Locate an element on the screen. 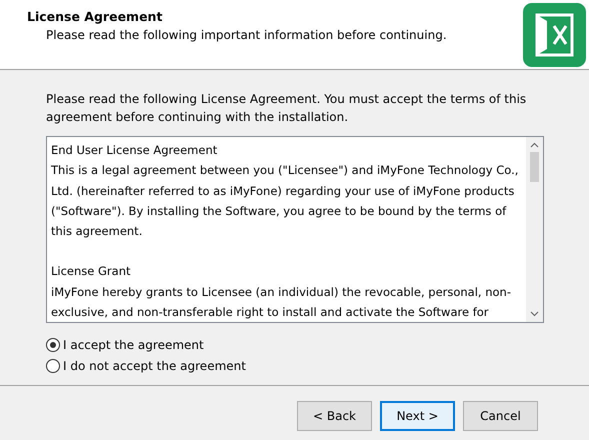  license-paragraph: iMyFone hereby grants to Licensee (an individual) the revocable, personal, non-exclusive, and non-transferable right to install and activate the Software for is located at coordinates (281, 303).